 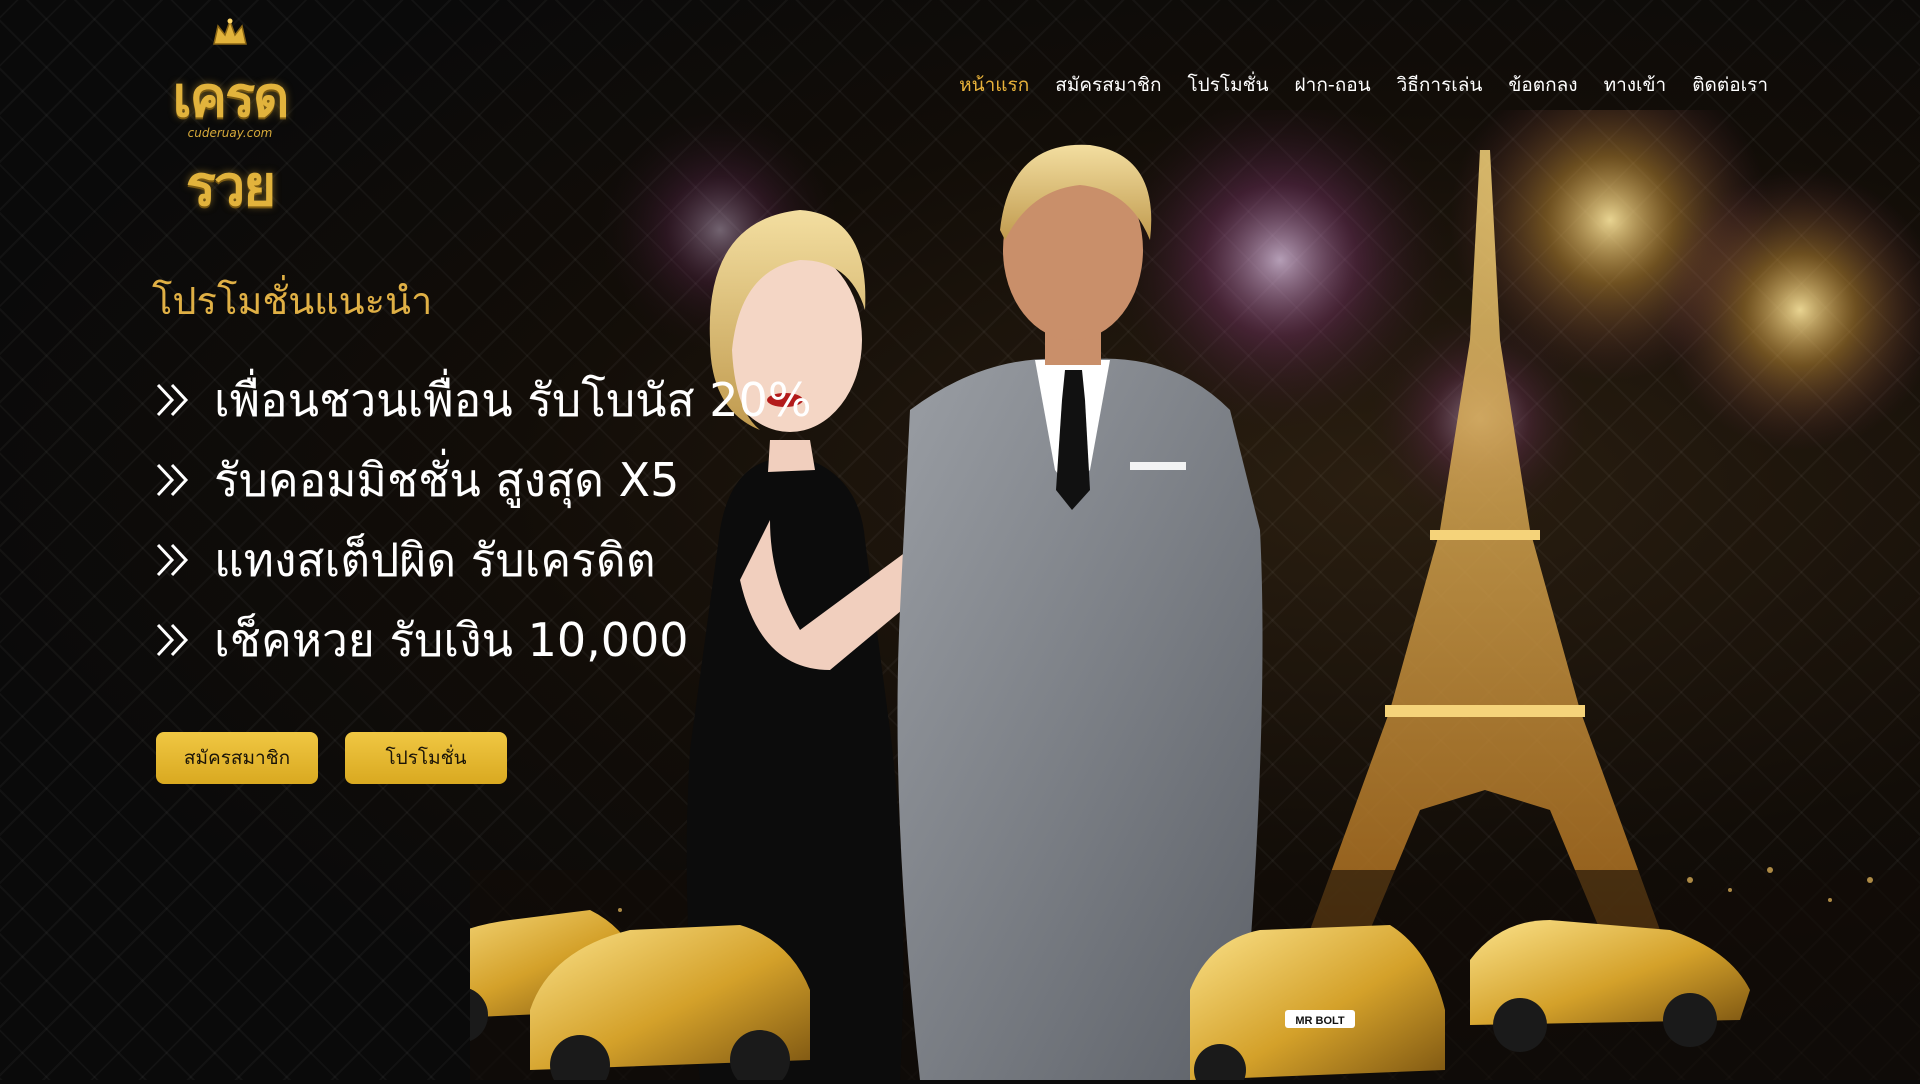 I want to click on promo-heading: โปรโมชั่นแนะนำ, so click(x=292, y=301).